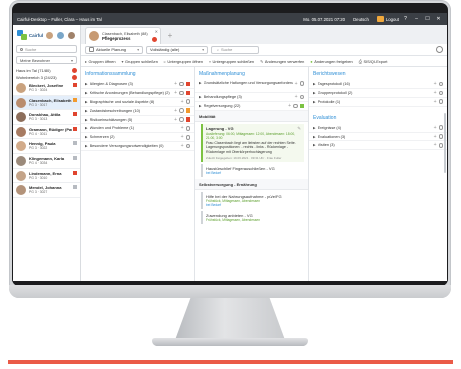 This screenshot has height=369, width=461. What do you see at coordinates (46, 161) in the screenshot?
I see `resident-list-item: Klingemann, Karla PG 4 · 3034` at bounding box center [46, 161].